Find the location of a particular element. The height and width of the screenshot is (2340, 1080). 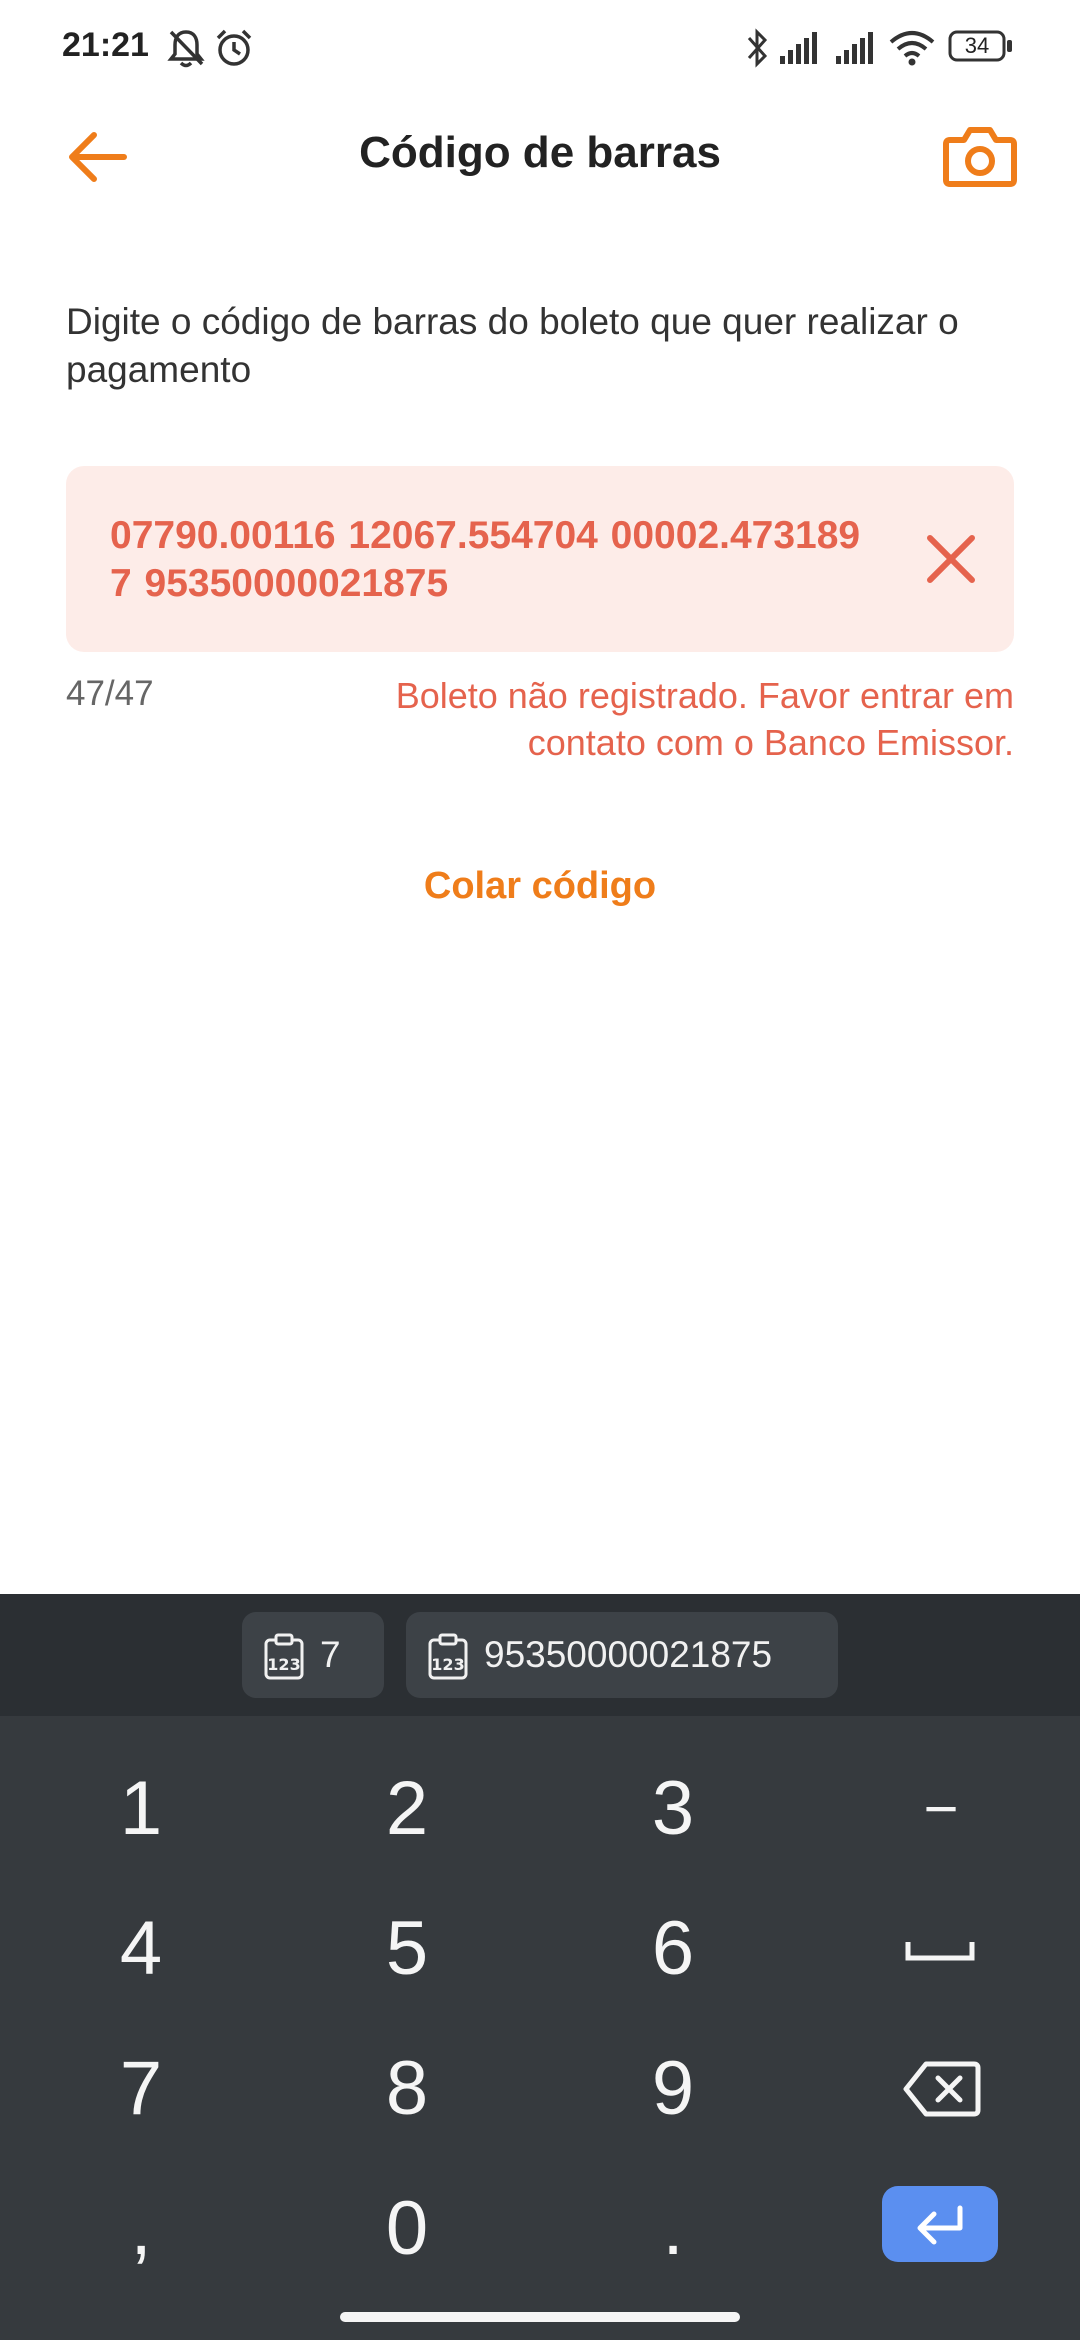

alarm-icon is located at coordinates (234, 47).